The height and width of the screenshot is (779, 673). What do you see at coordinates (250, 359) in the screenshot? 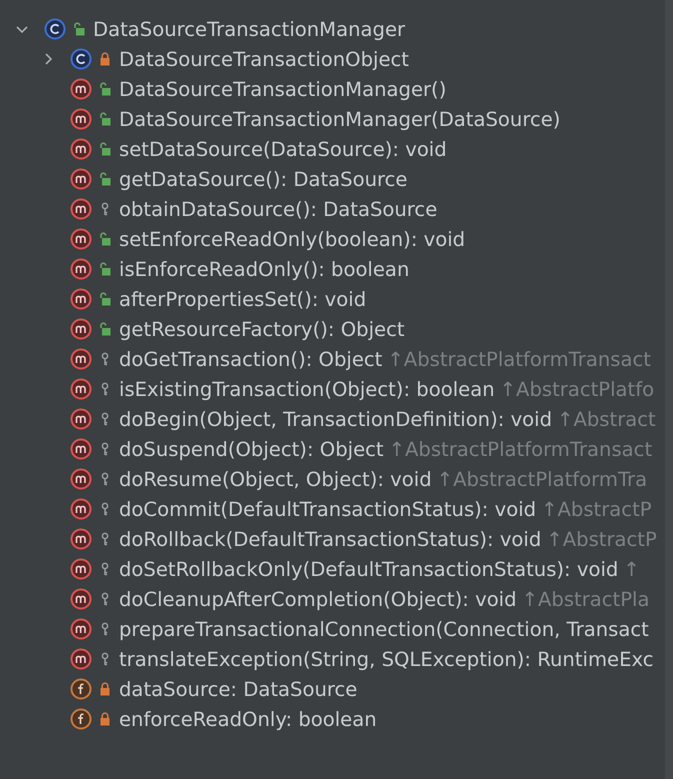
I see `tree-item-label: doGetTransaction(): Object` at bounding box center [250, 359].